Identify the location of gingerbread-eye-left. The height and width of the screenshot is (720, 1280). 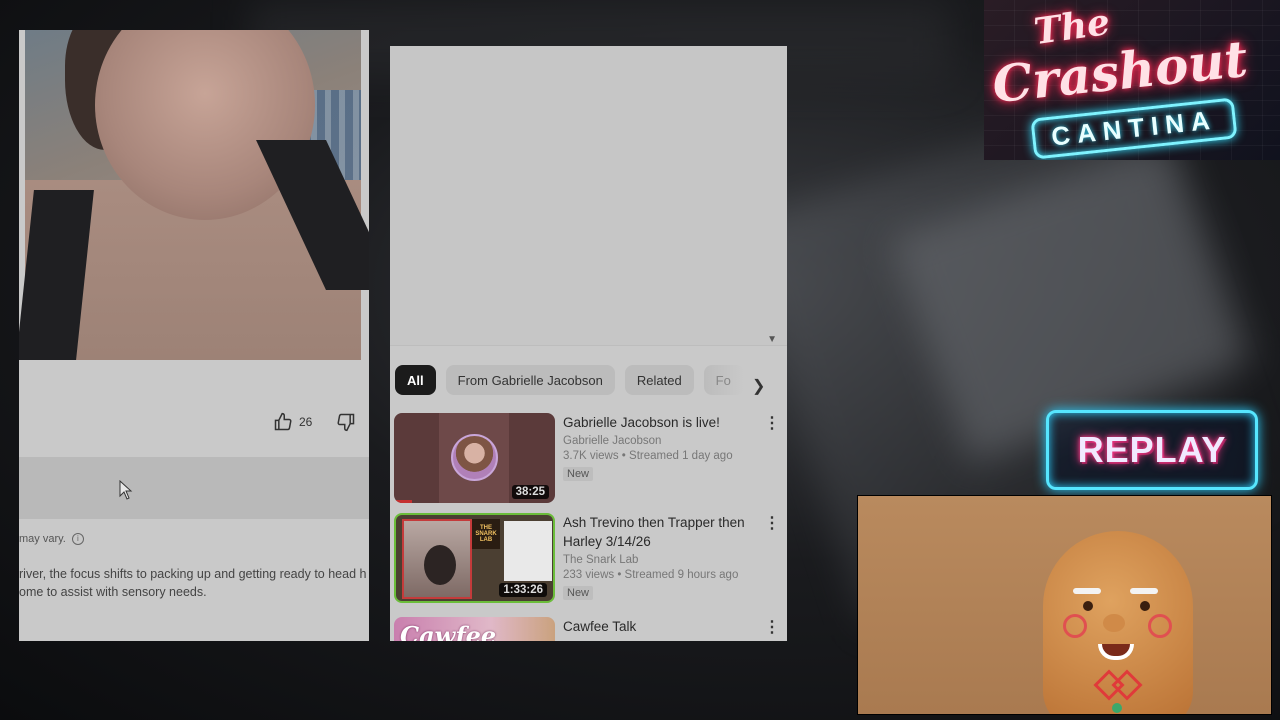
(1088, 606).